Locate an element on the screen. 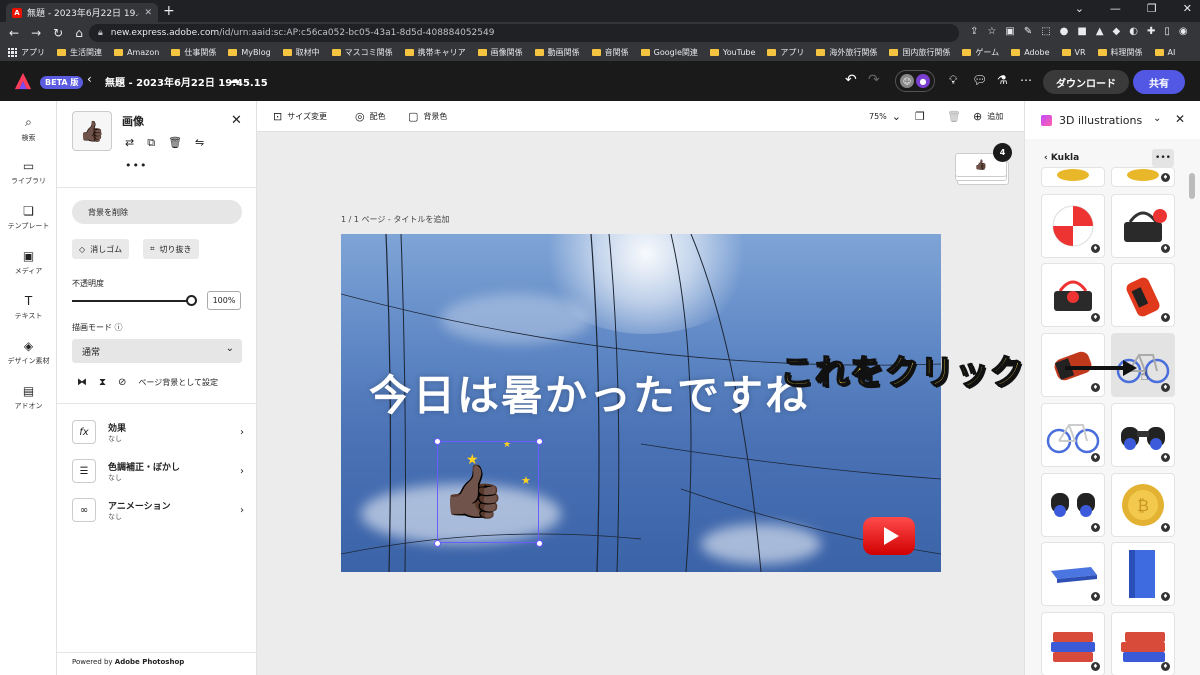 The width and height of the screenshot is (1200, 675). bookmark-folder: YouTube is located at coordinates (732, 52).